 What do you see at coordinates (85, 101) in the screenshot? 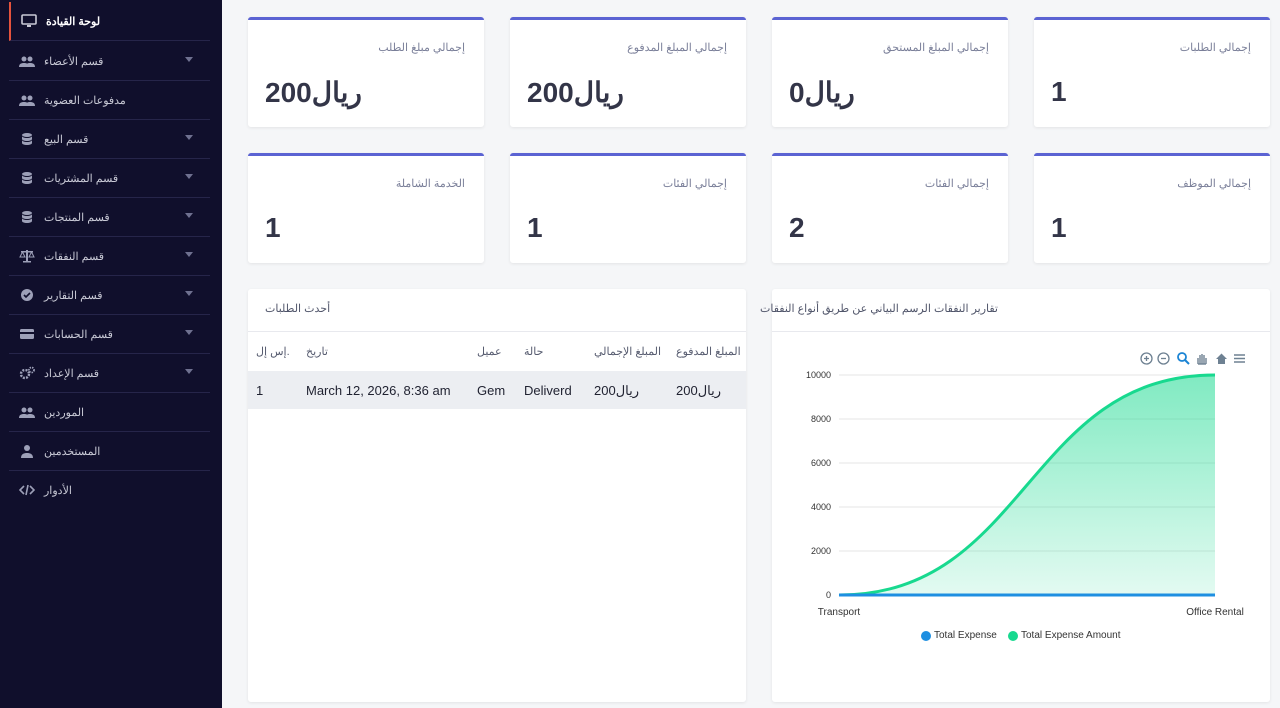
I see `sidebar-item-label: مدفوعات العضوية` at bounding box center [85, 101].